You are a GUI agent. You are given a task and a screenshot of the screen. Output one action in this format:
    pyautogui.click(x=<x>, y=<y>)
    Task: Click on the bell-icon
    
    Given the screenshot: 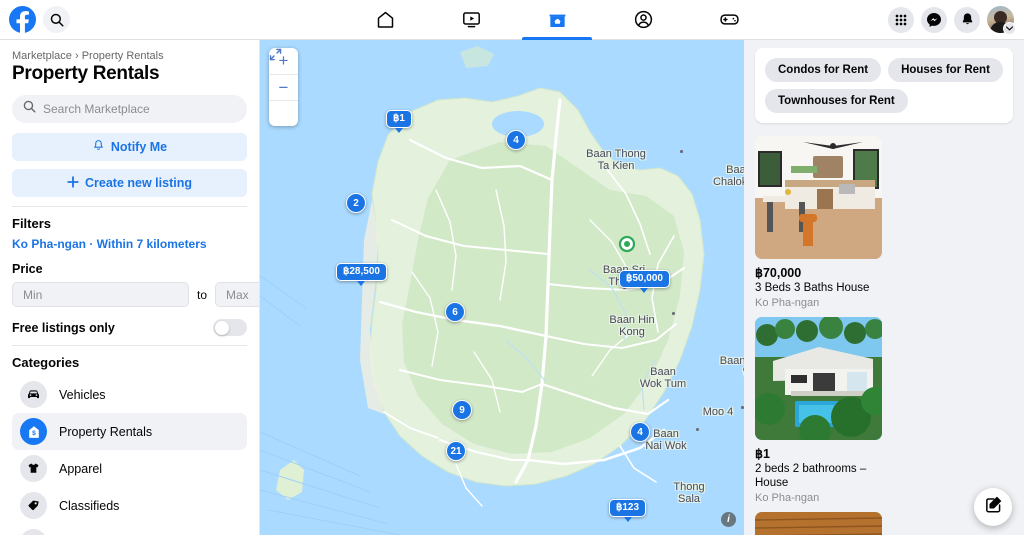 What is the action you would take?
    pyautogui.click(x=967, y=19)
    